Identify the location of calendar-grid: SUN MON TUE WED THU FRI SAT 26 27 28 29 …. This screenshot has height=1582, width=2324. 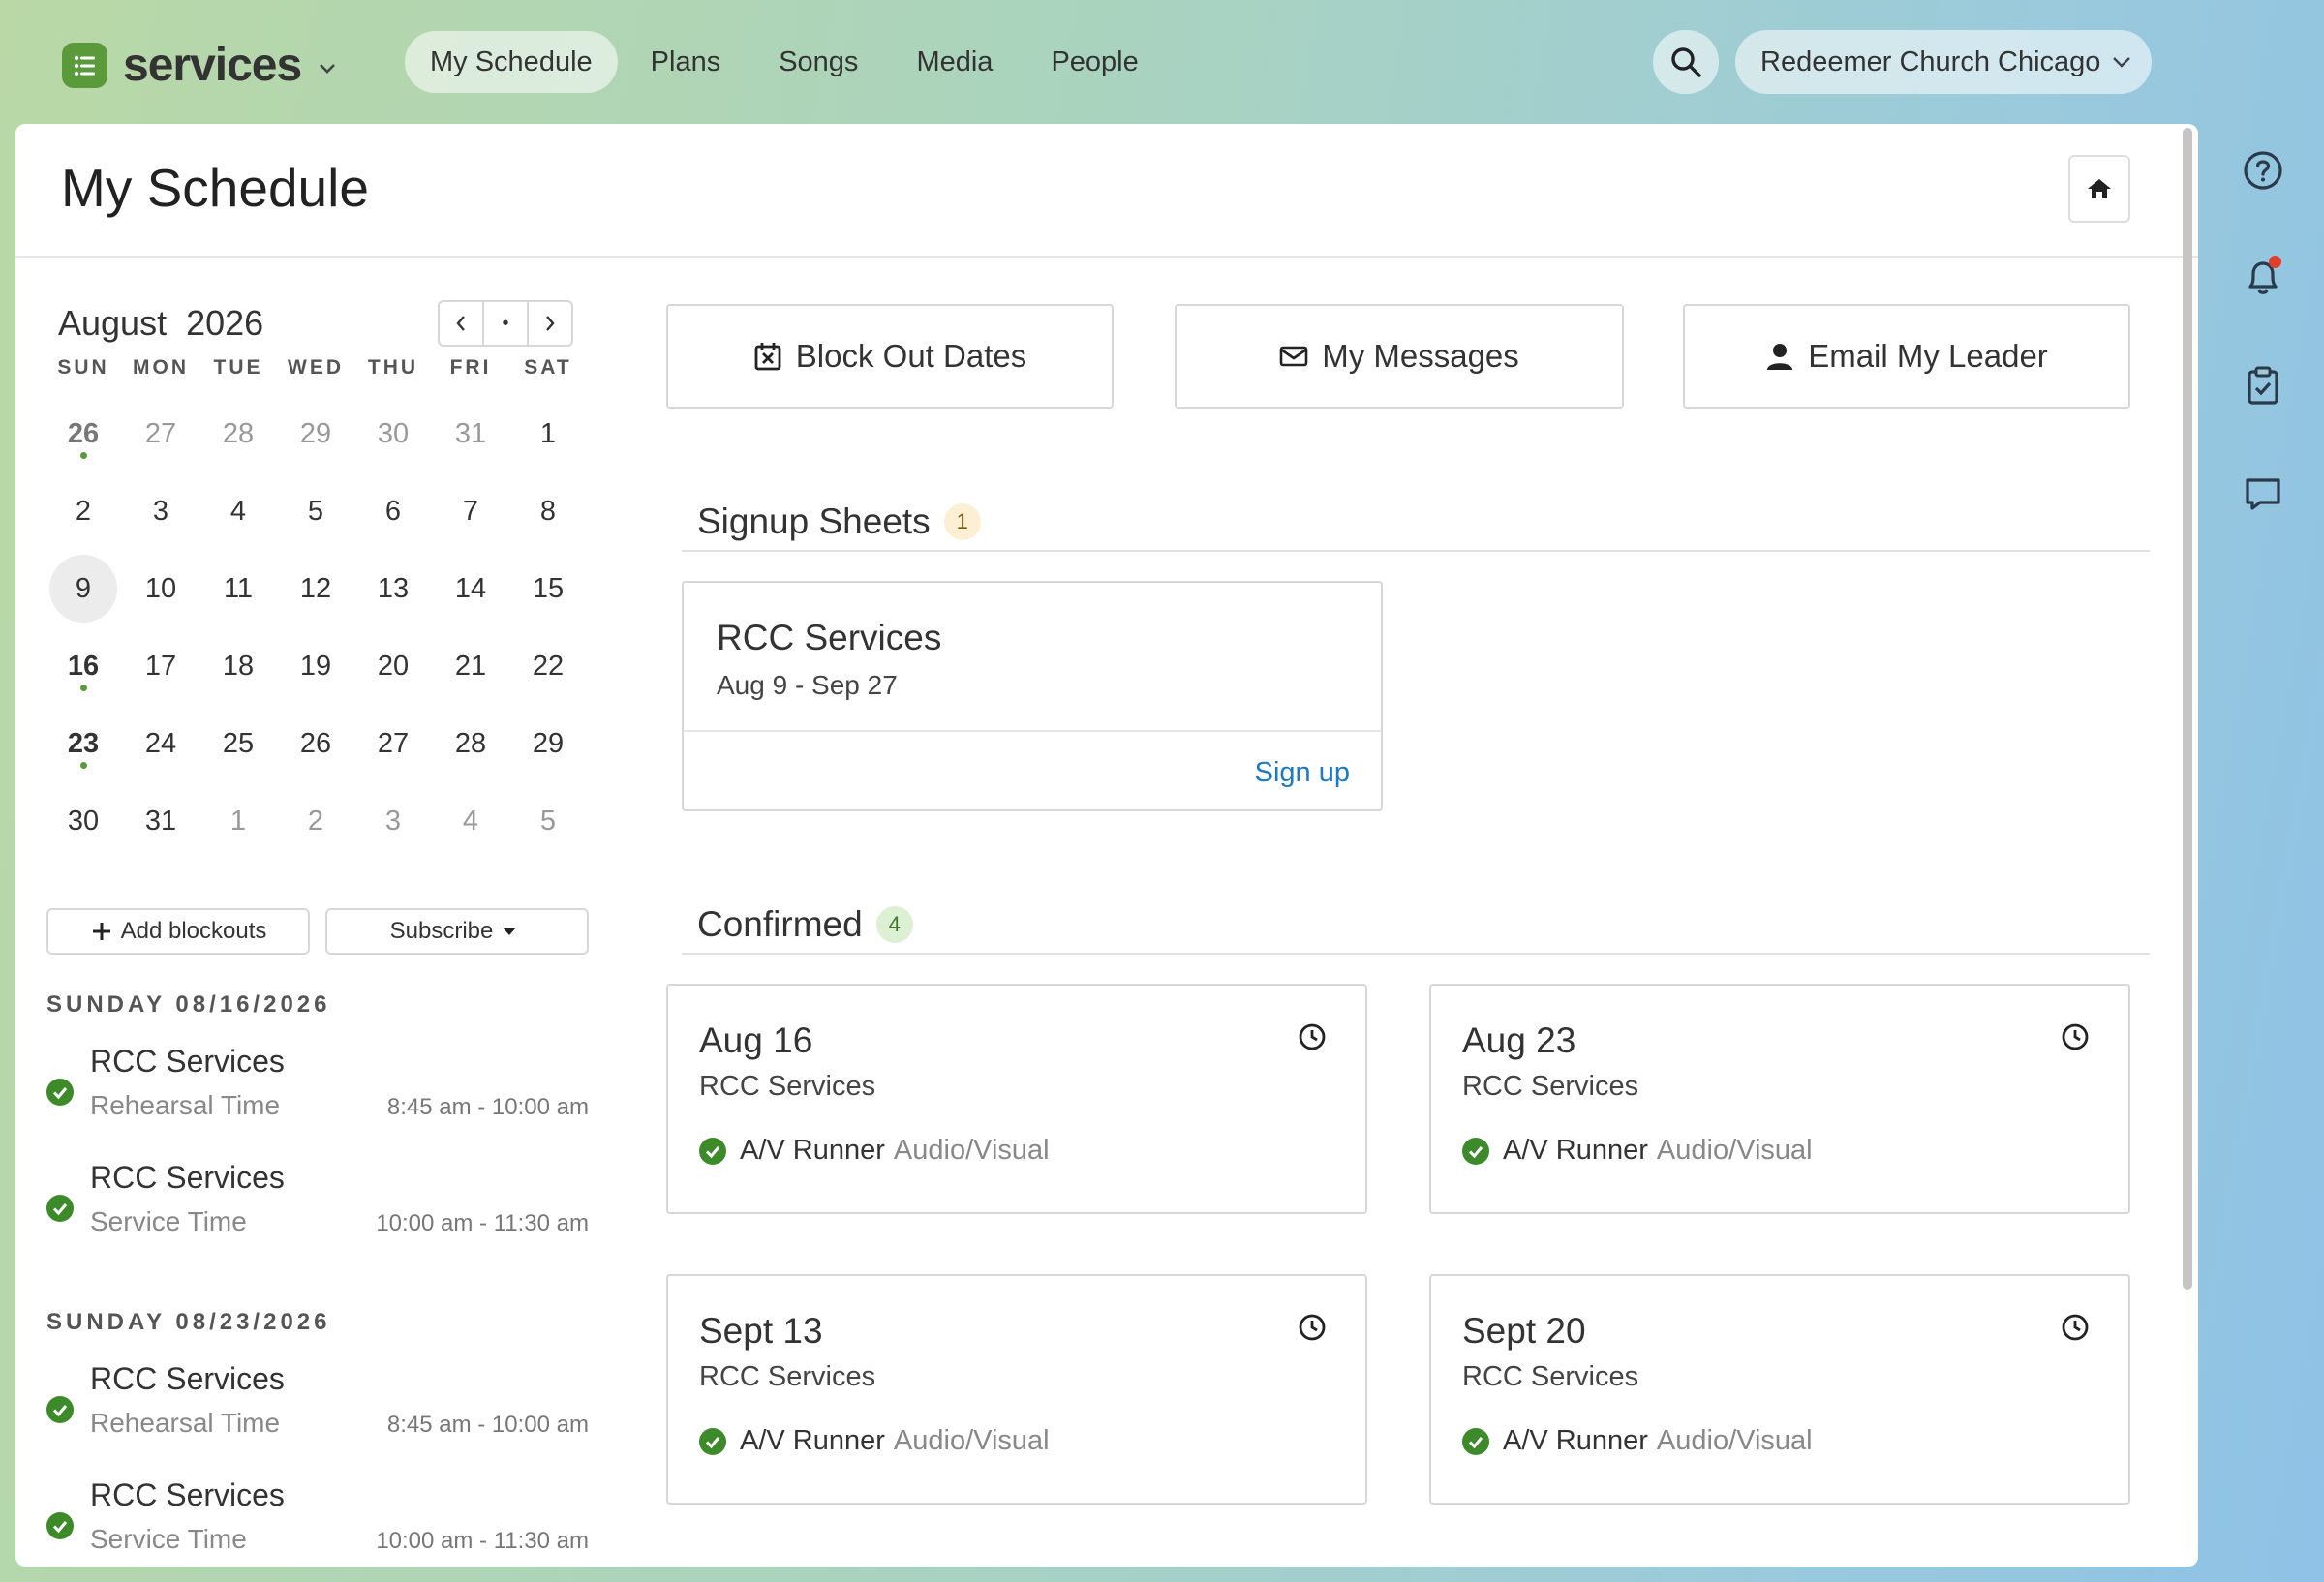
(316, 608).